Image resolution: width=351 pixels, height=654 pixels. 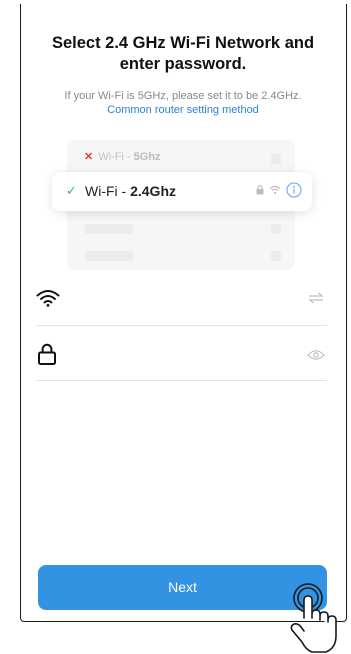 I want to click on lock-icon, so click(x=47, y=354).